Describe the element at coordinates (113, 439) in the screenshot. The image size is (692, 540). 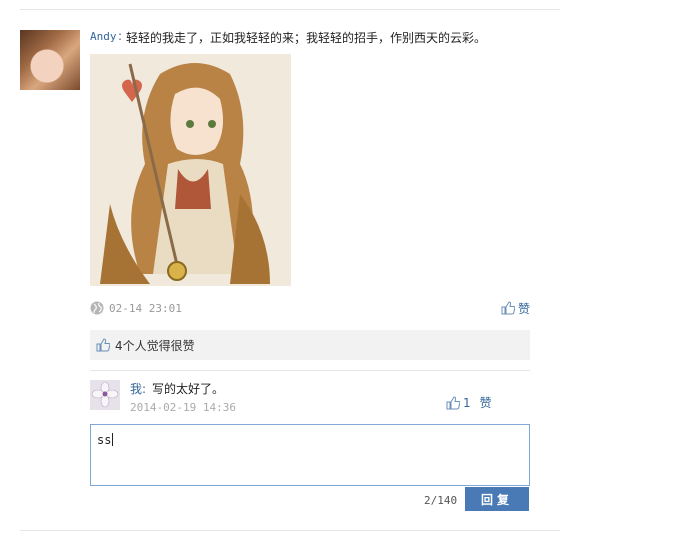
I see `text-caret` at that location.